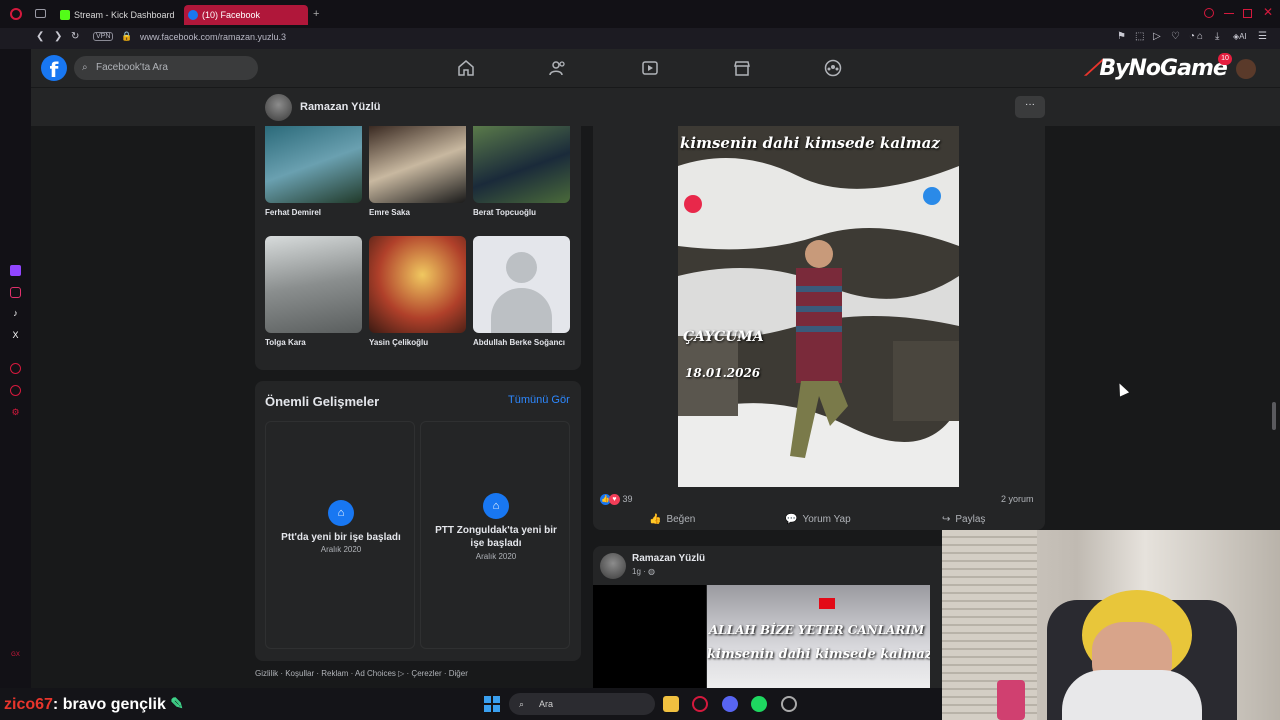 The width and height of the screenshot is (1280, 720). I want to click on friend-item: Yasin Çelikoğlu, so click(417, 291).